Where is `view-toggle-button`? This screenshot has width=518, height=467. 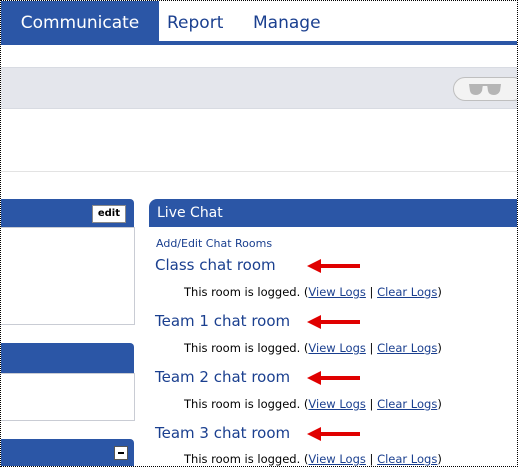
view-toggle-button is located at coordinates (485, 89).